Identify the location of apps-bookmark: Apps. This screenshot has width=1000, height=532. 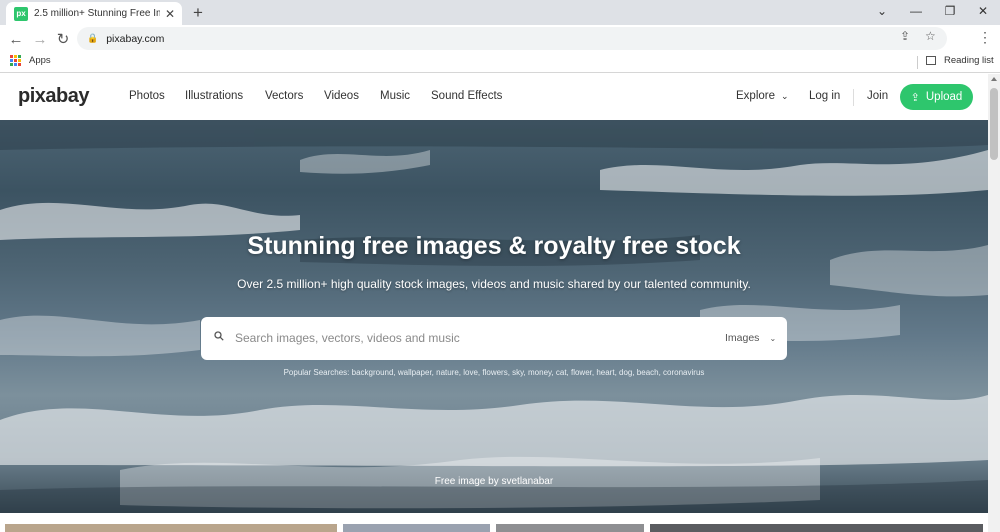
(30, 60).